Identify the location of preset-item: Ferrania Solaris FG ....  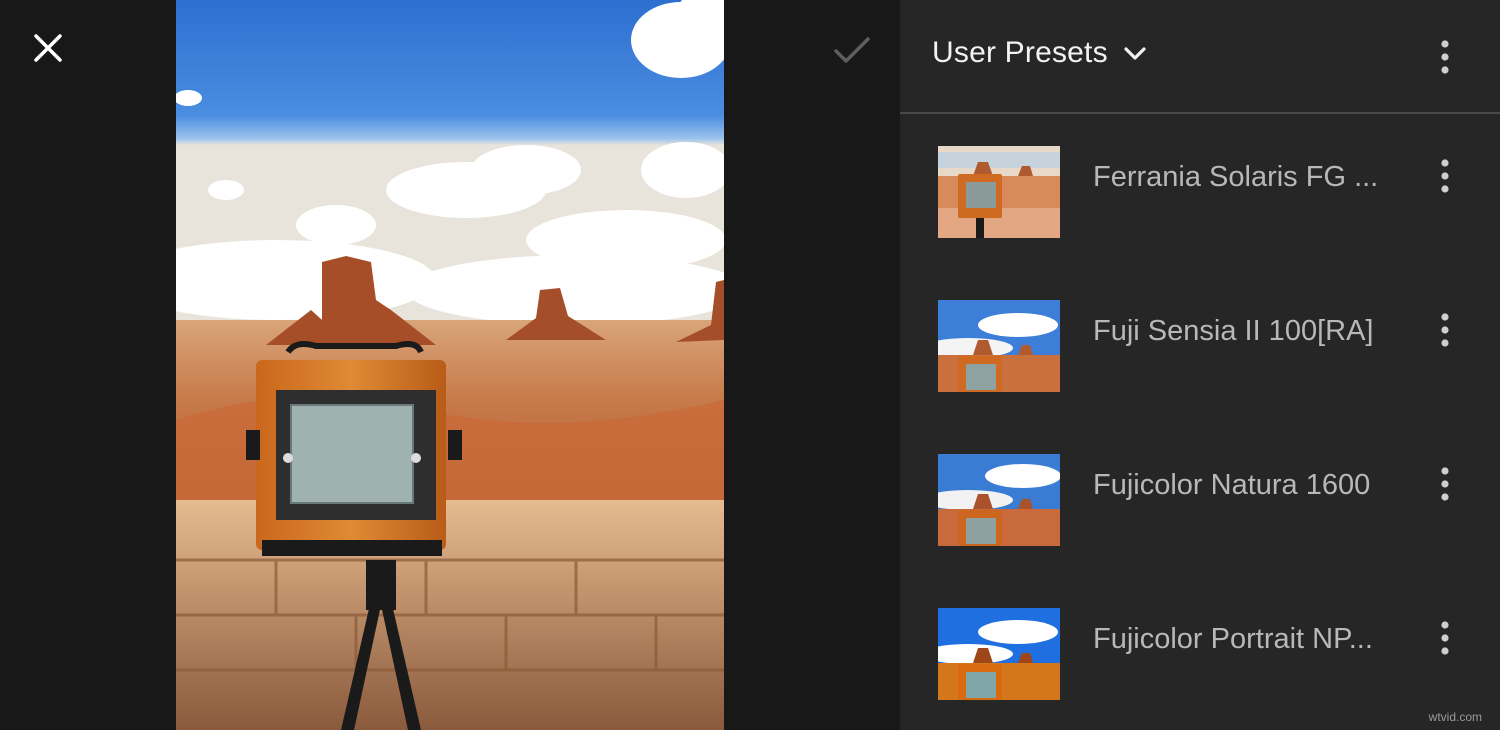
(1200, 193).